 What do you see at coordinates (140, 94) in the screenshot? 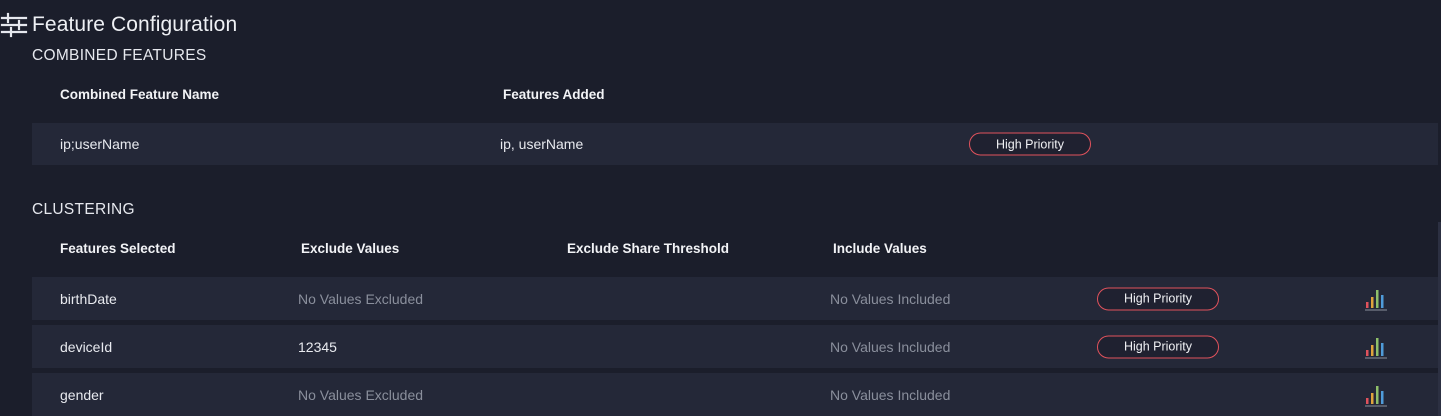
I see `col-combined-feature-name: Combined Feature Name` at bounding box center [140, 94].